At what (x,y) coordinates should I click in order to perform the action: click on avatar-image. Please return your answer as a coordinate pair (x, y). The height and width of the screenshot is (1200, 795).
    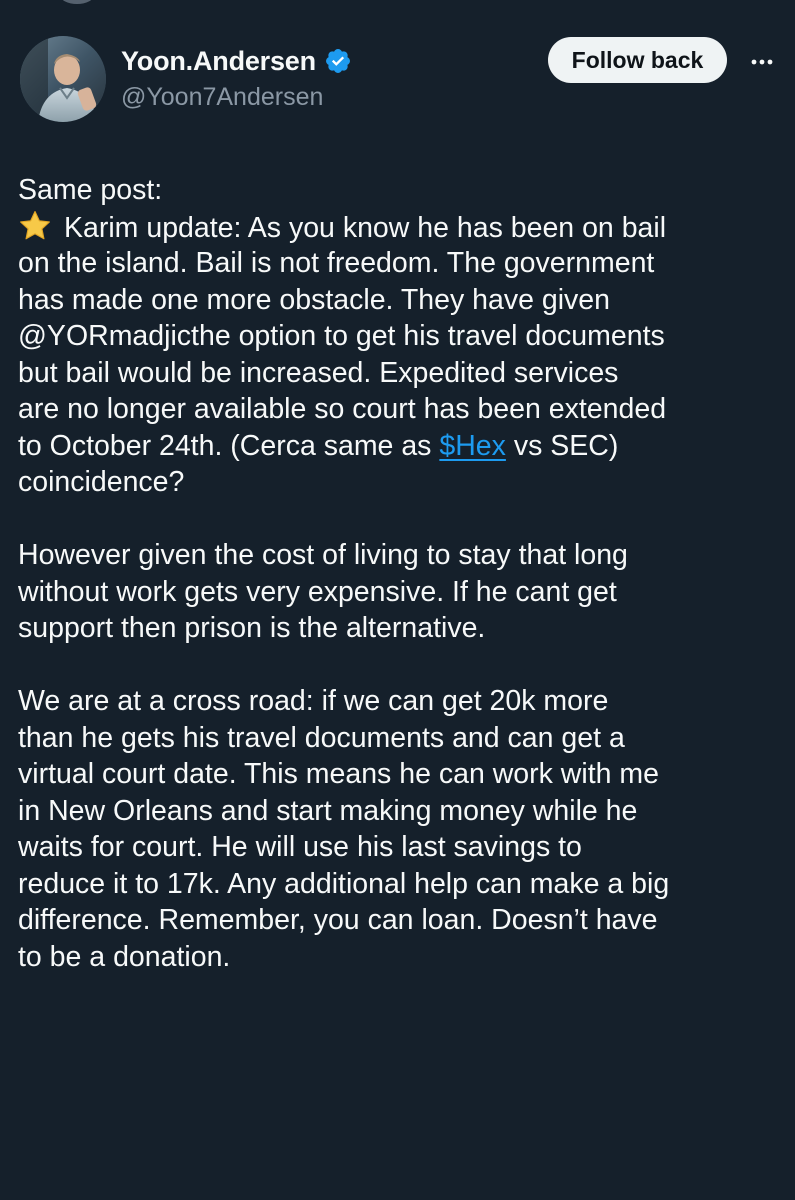
    Looking at the image, I should click on (63, 79).